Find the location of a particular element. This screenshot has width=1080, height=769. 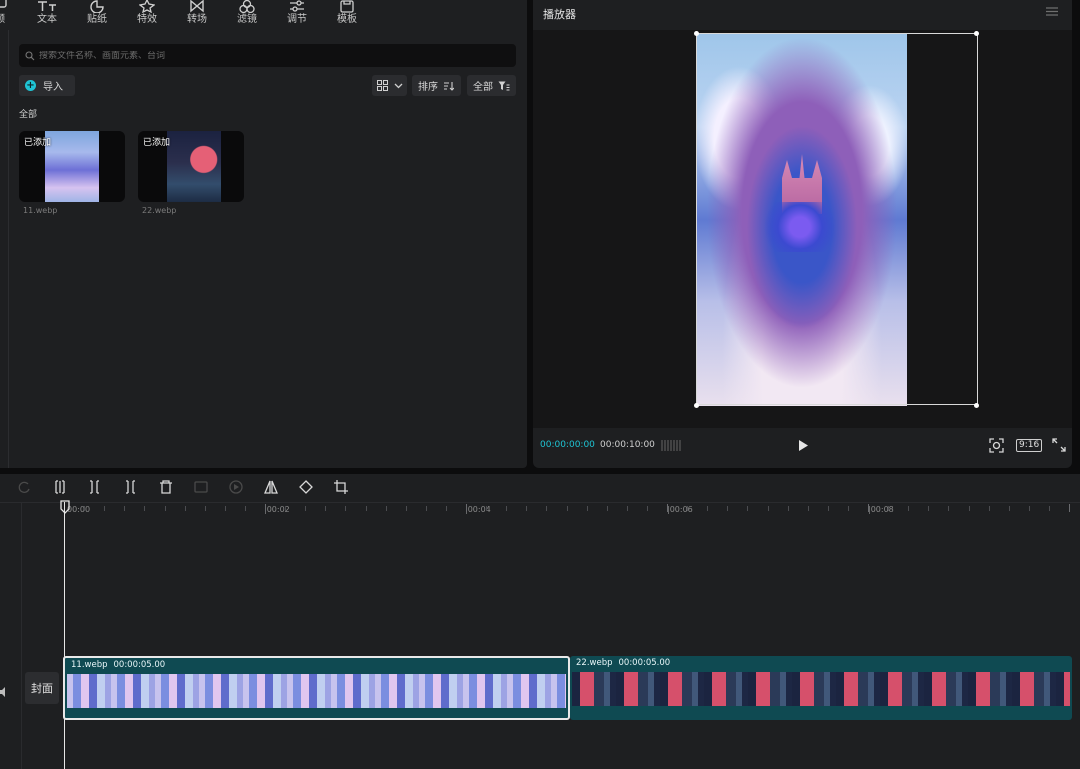

toolbar-adjust: 调节 is located at coordinates (297, 13).